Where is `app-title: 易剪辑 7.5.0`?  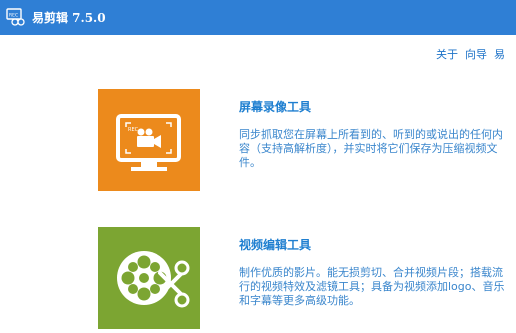
app-title: 易剪辑 7.5.0 is located at coordinates (69, 18).